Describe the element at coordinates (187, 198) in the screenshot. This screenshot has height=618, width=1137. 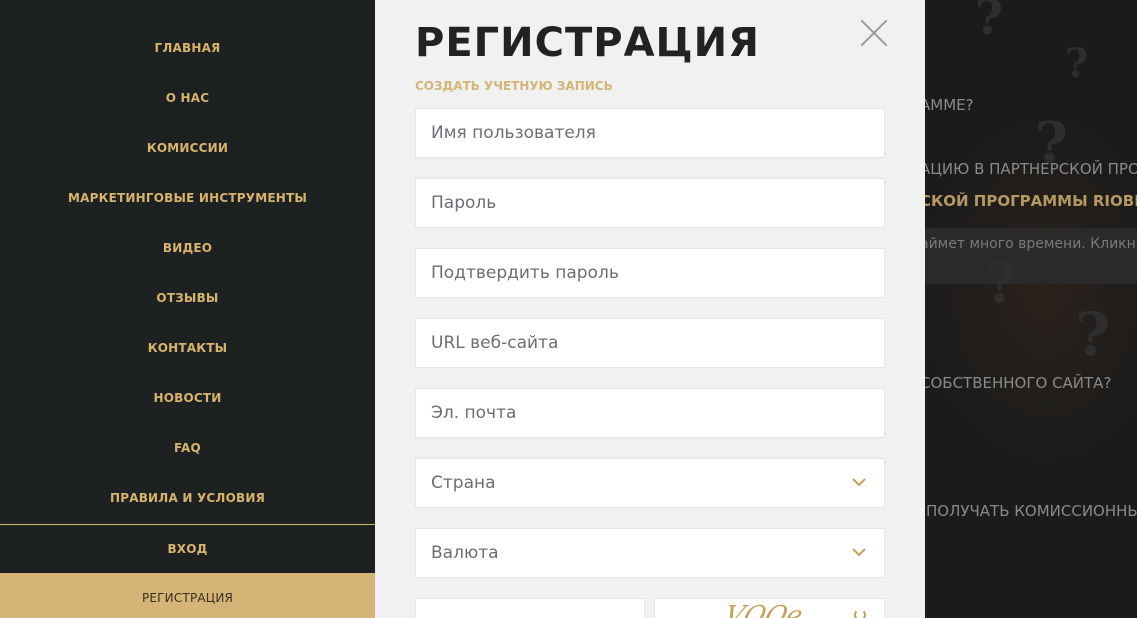
I see `nav-item-marketing-tools: МАРКЕТИНГОВЫЕ ИНСТРУМЕНТЫ` at that location.